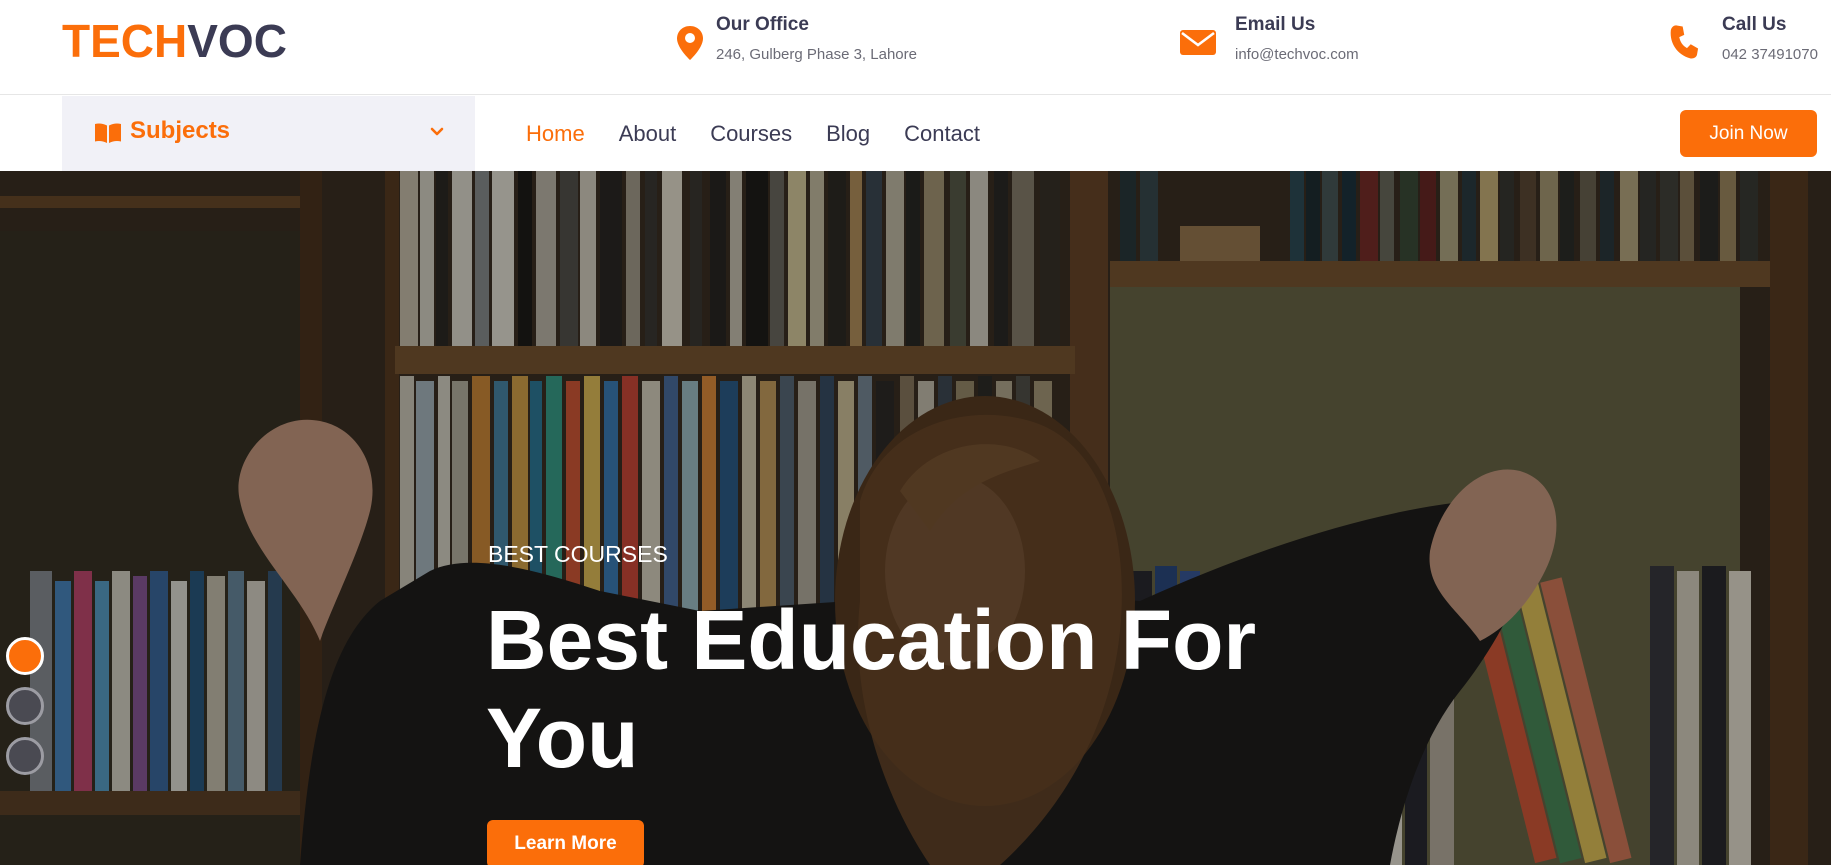 This screenshot has height=865, width=1831. Describe the element at coordinates (108, 133) in the screenshot. I see `book-icon` at that location.